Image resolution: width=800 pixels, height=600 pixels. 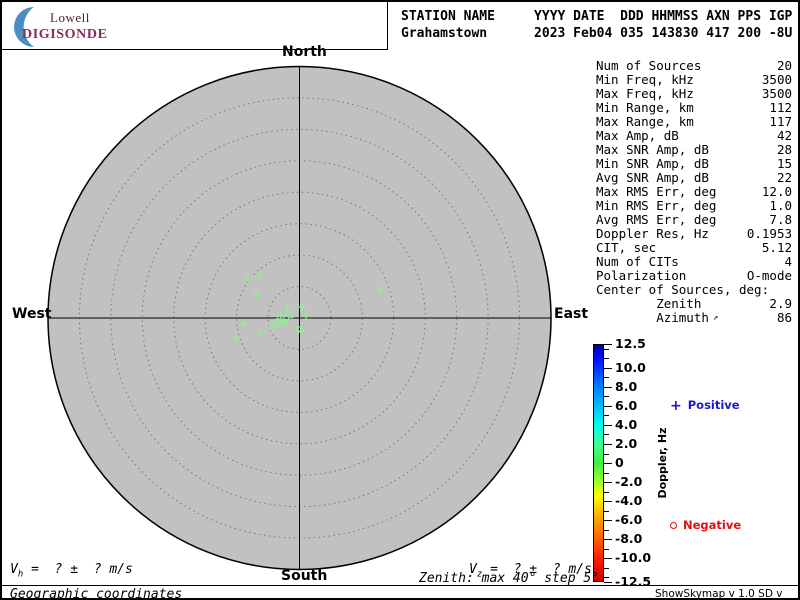 What do you see at coordinates (780, 205) in the screenshot?
I see `panel-row-value: 1.0` at bounding box center [780, 205].